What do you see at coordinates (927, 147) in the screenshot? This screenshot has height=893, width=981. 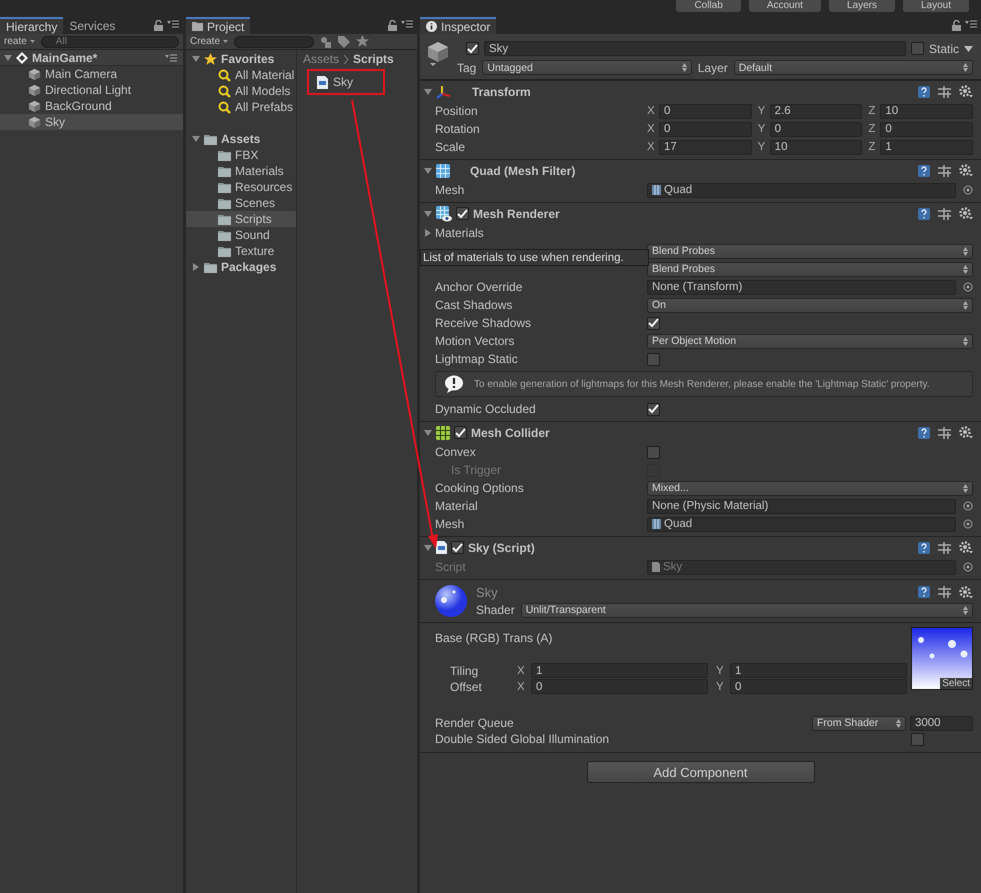 I see `number-field: 1` at bounding box center [927, 147].